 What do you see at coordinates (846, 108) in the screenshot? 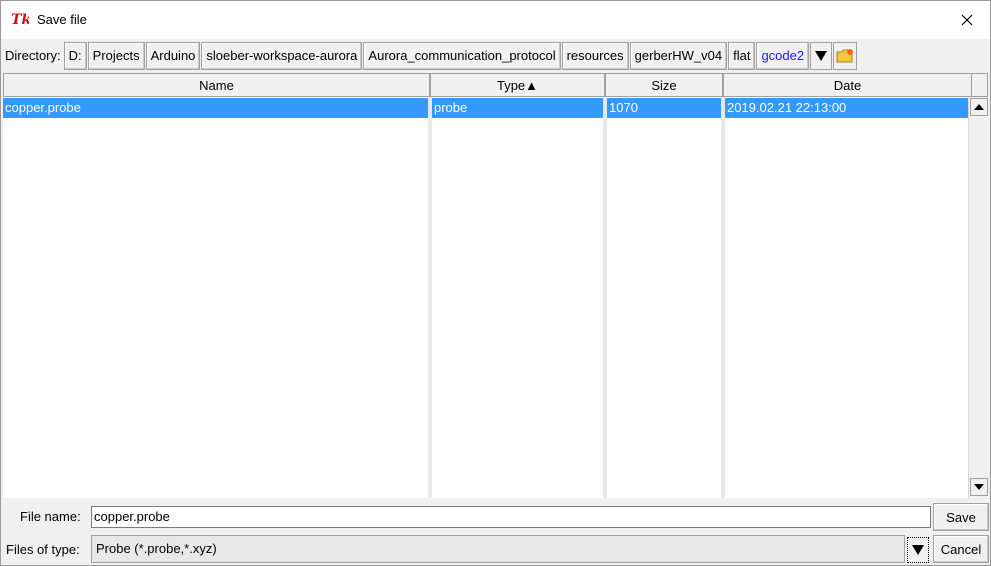
I see `file-date-cell: 2019.02.21 22:13:00` at bounding box center [846, 108].